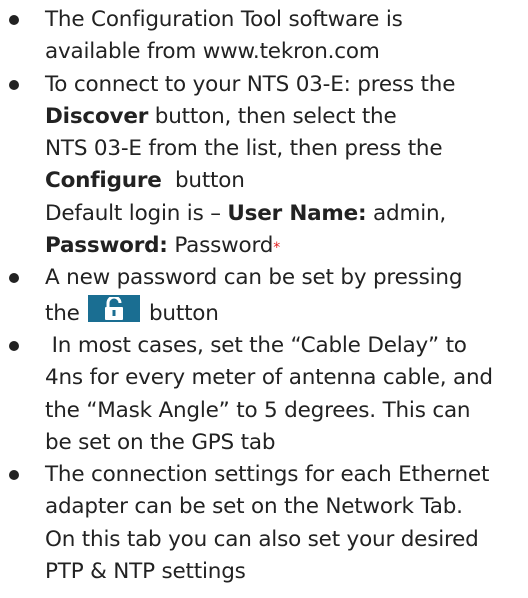 This screenshot has width=528, height=598. Describe the element at coordinates (97, 116) in the screenshot. I see `discover-label: Discover` at that location.